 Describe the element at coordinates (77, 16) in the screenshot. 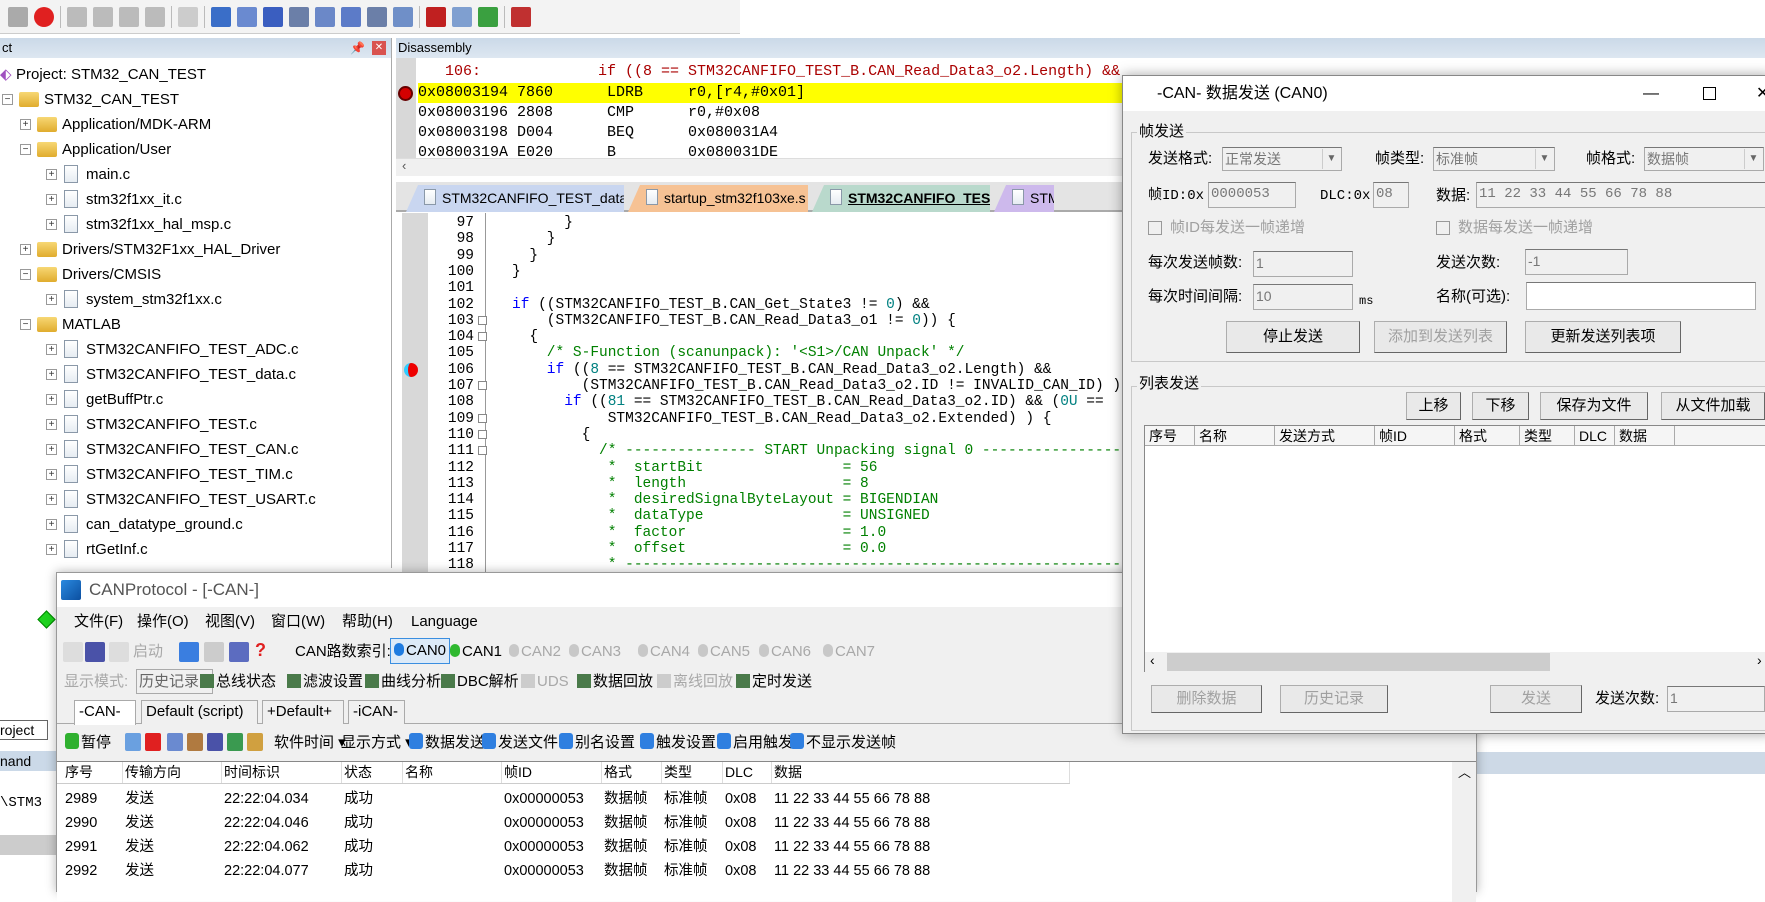

I see `step-into-icon` at that location.